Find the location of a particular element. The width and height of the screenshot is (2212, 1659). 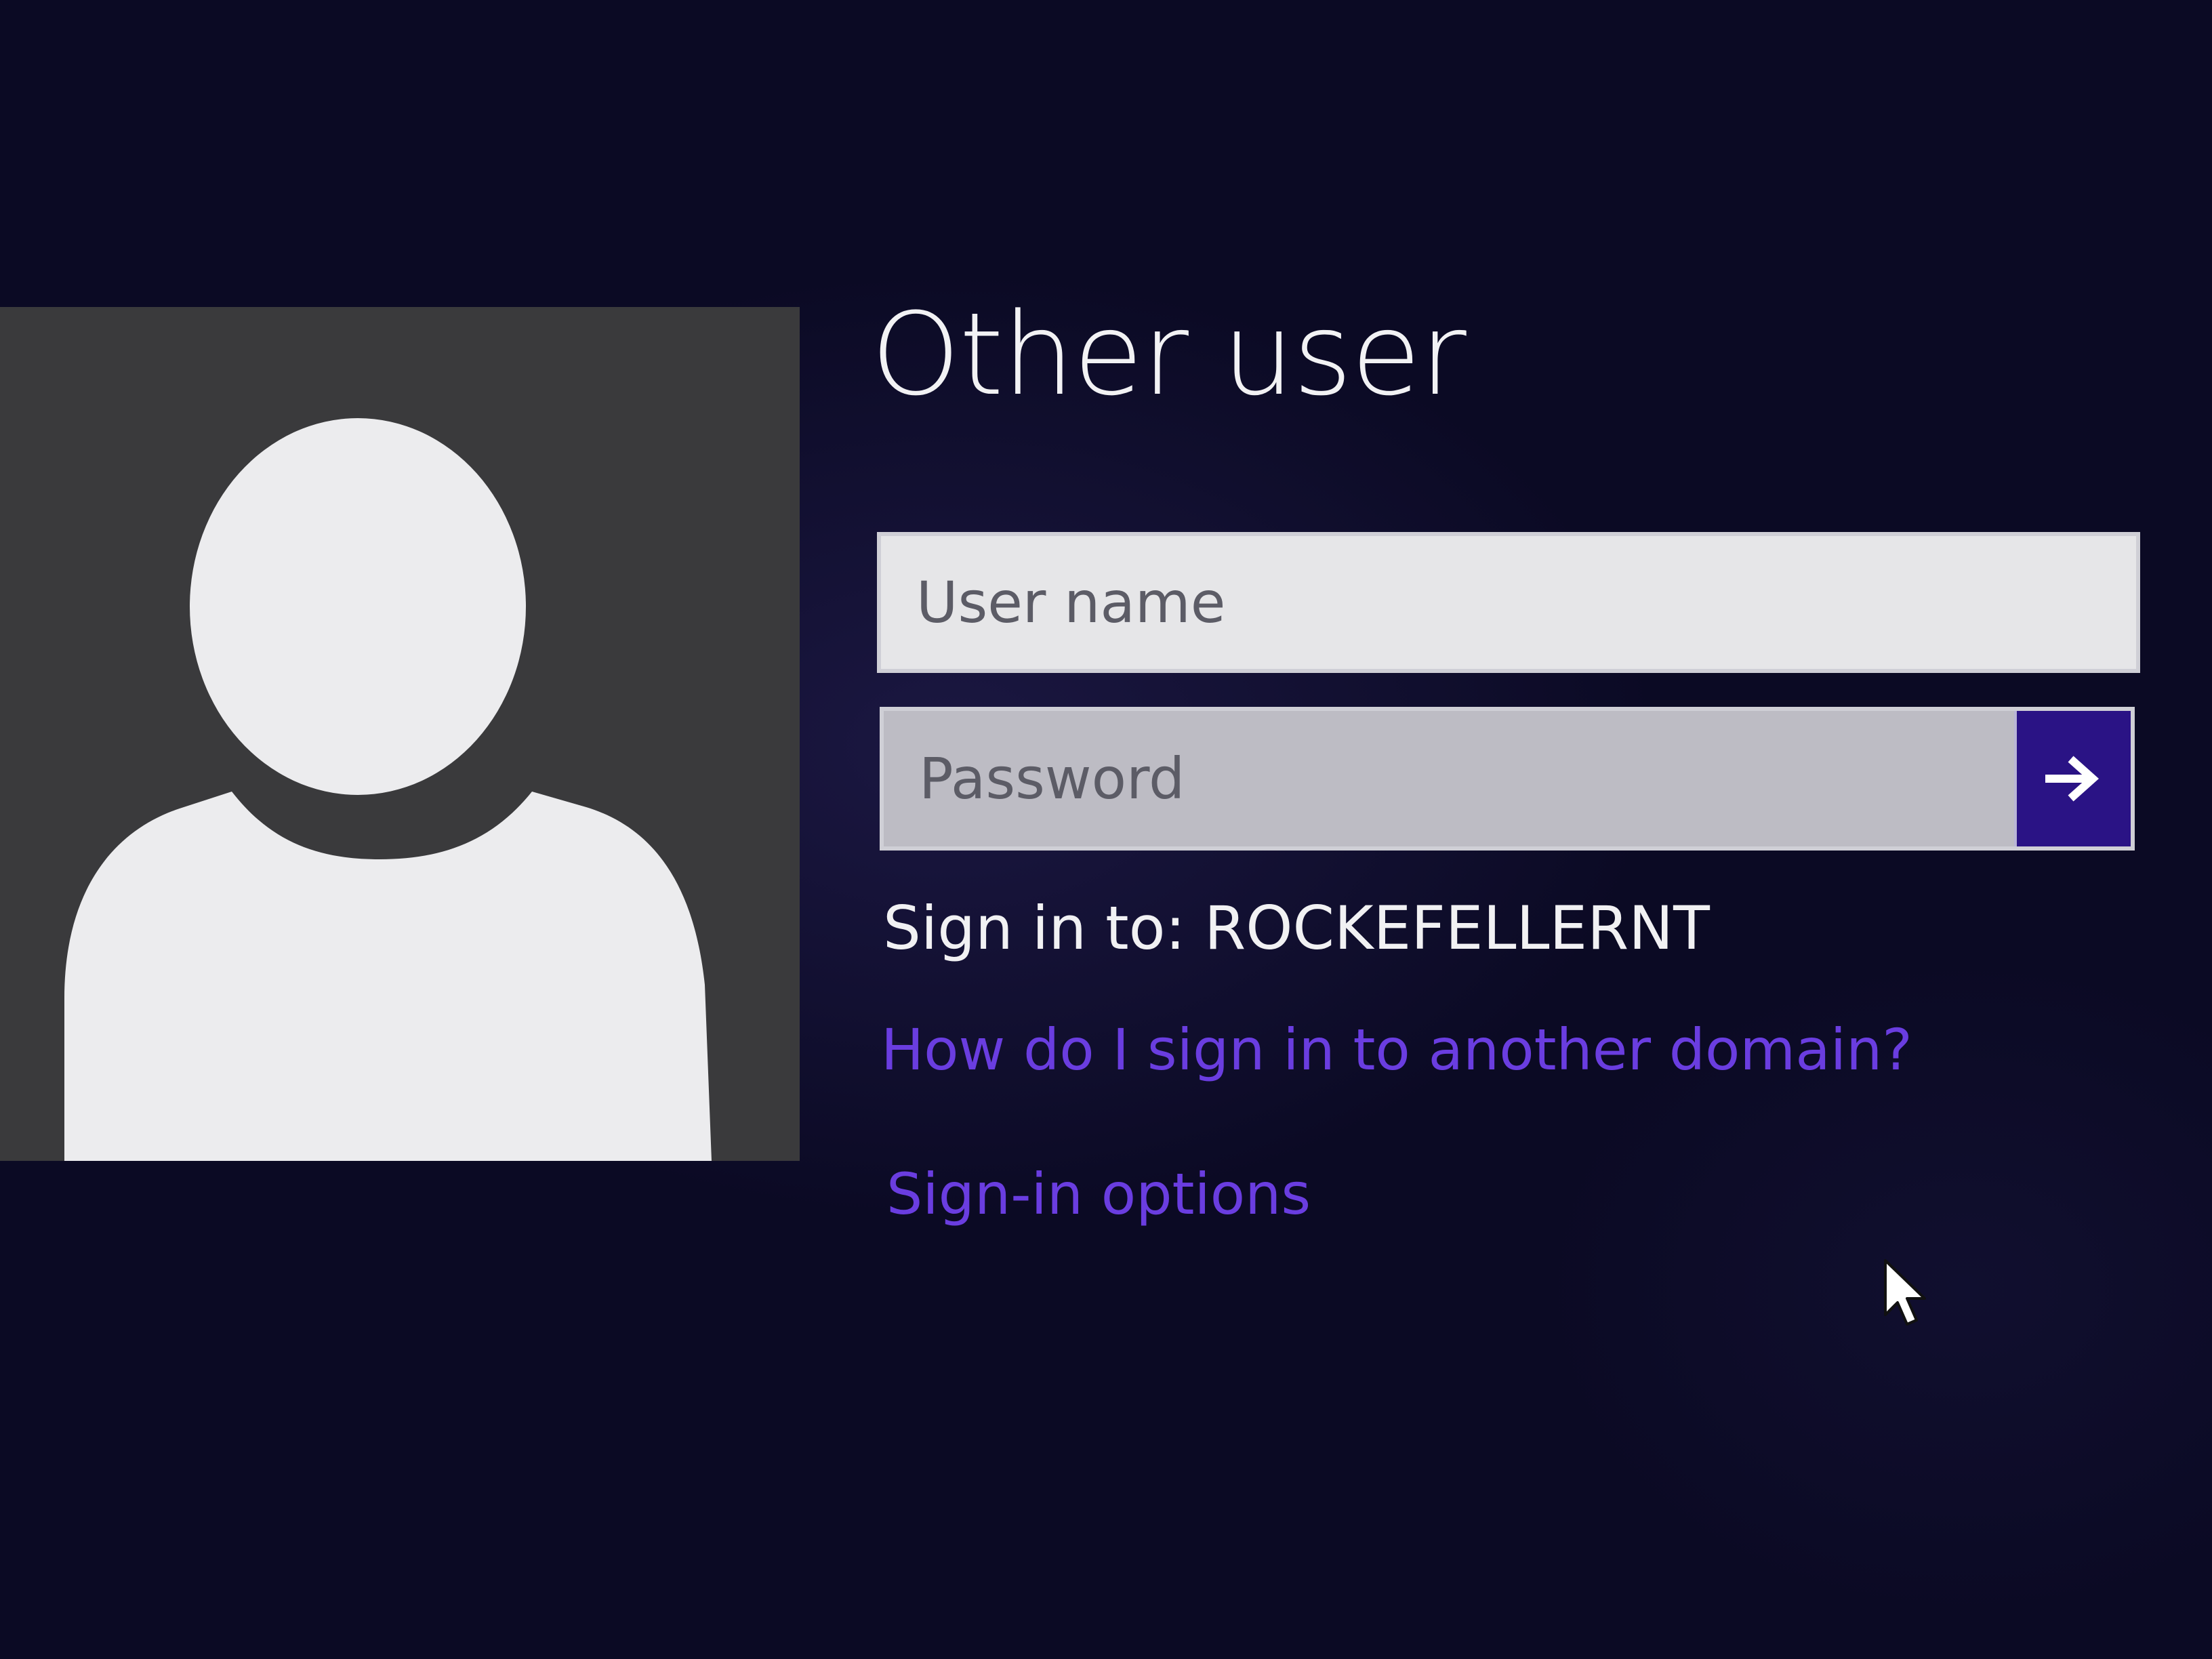

password-field-container is located at coordinates (1508, 779).